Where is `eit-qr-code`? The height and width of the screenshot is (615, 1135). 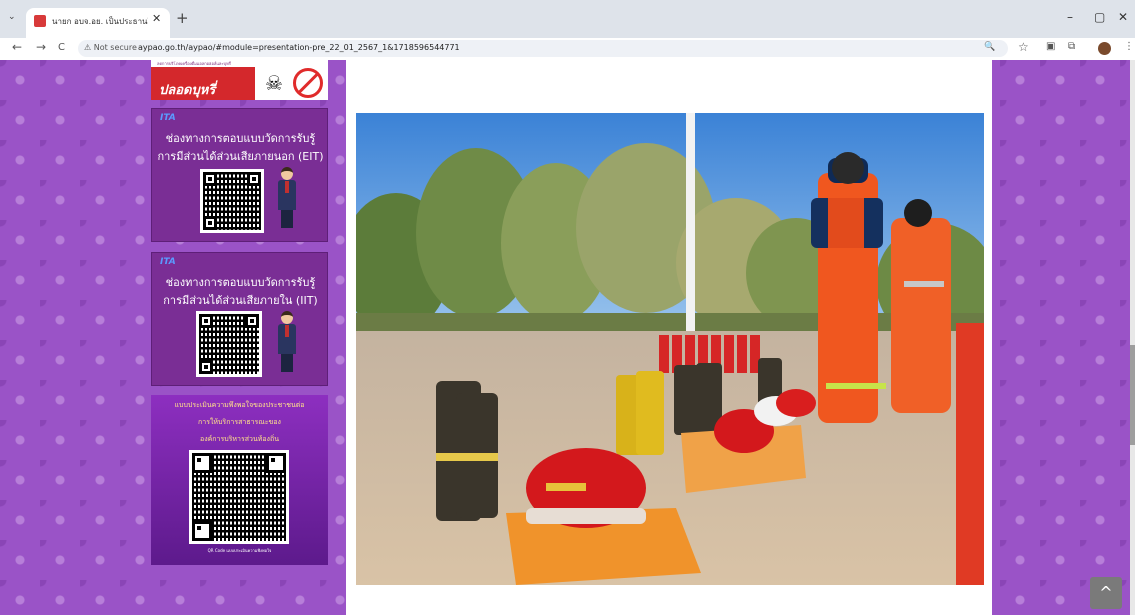
eit-qr-code is located at coordinates (232, 201).